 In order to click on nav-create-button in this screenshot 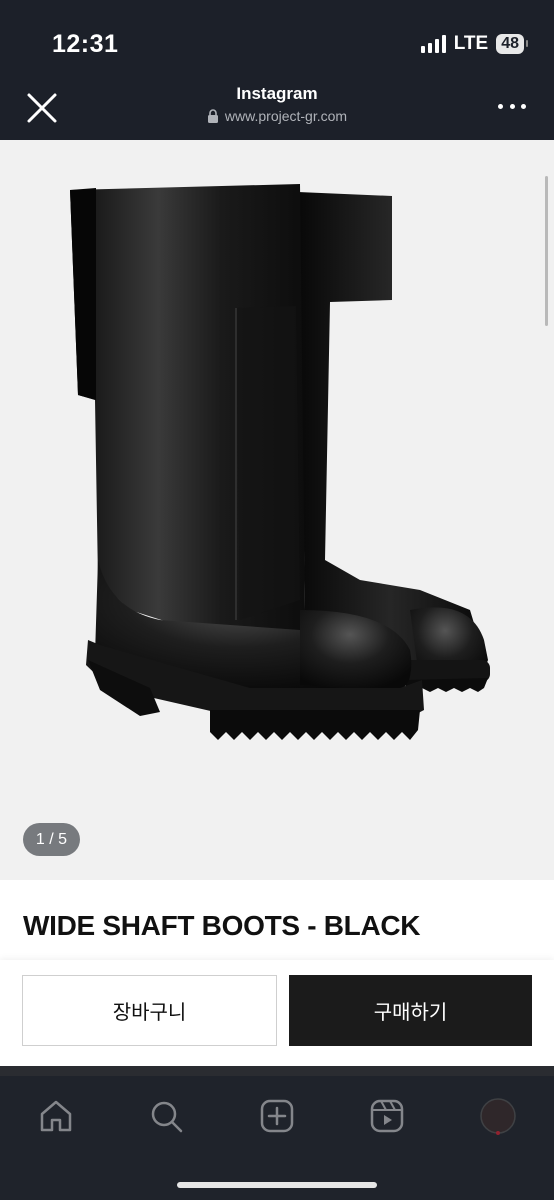, I will do `click(277, 1116)`.